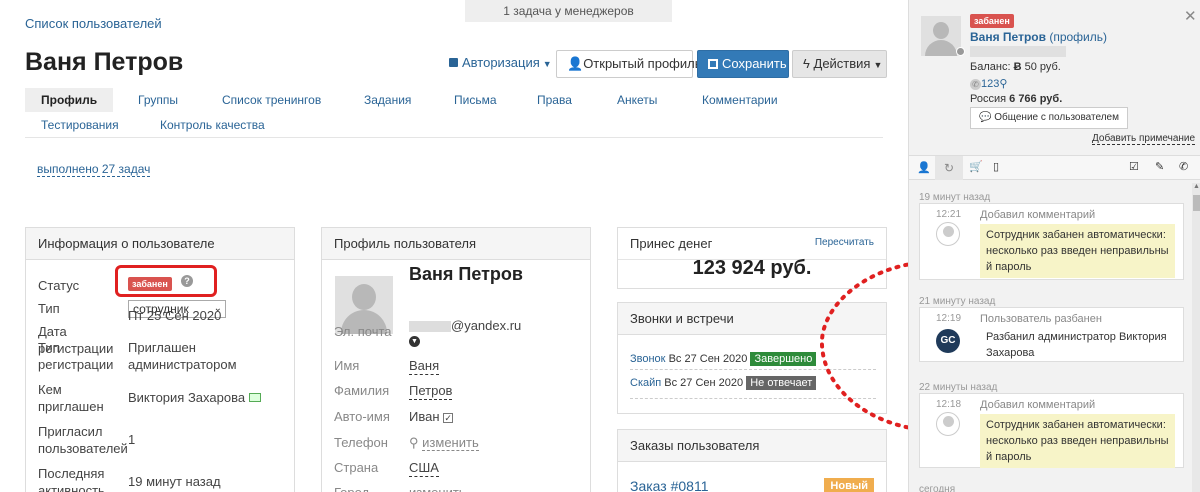 The image size is (1200, 492). I want to click on type-label: Тип, so click(49, 308).